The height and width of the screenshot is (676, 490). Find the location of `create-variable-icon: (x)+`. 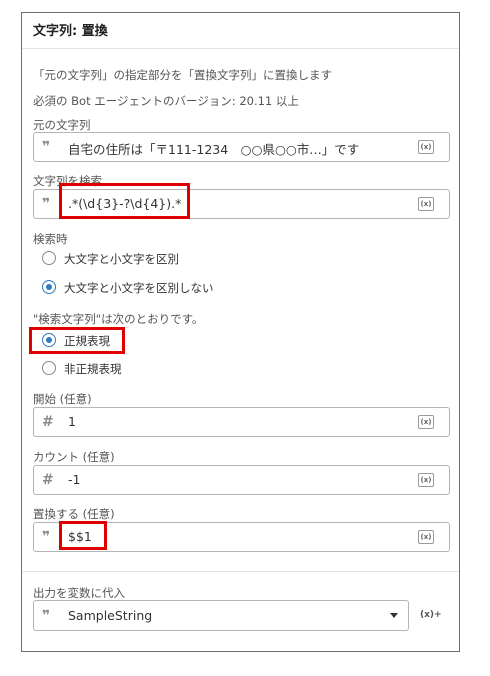

create-variable-icon: (x)+ is located at coordinates (431, 615).